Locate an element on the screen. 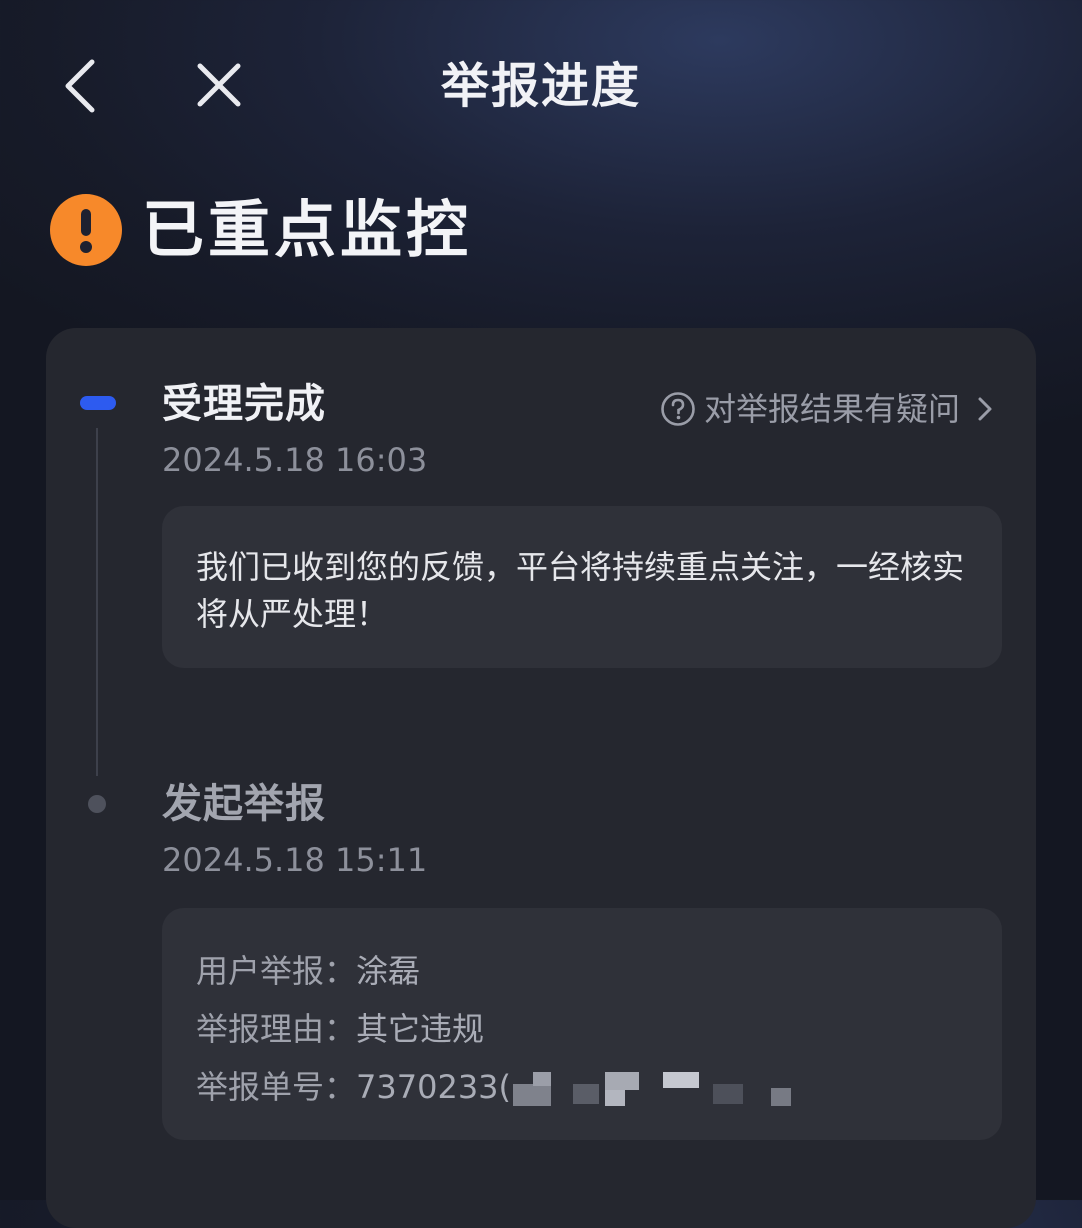 Image resolution: width=1082 pixels, height=1228 pixels. report-info-box: 用户举报：涂磊 举报理由：其它违规 举报单号：7370233( is located at coordinates (582, 1024).